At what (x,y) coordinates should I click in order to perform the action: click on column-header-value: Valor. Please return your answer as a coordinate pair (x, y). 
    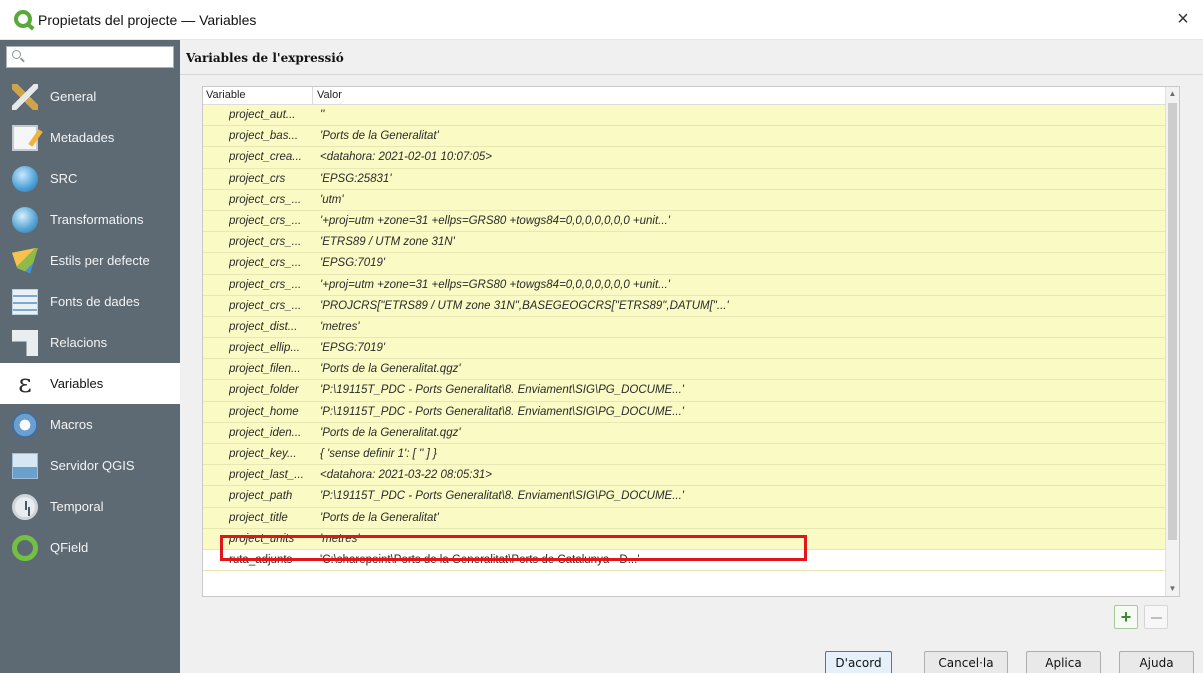
    Looking at the image, I should click on (329, 95).